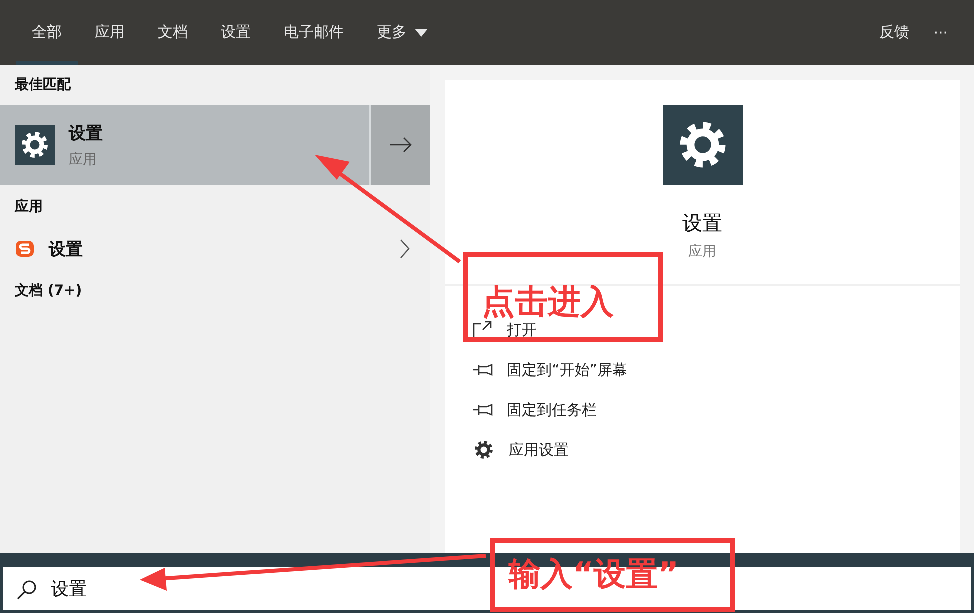 The image size is (974, 613). What do you see at coordinates (83, 159) in the screenshot?
I see `result-subtitle: 应用` at bounding box center [83, 159].